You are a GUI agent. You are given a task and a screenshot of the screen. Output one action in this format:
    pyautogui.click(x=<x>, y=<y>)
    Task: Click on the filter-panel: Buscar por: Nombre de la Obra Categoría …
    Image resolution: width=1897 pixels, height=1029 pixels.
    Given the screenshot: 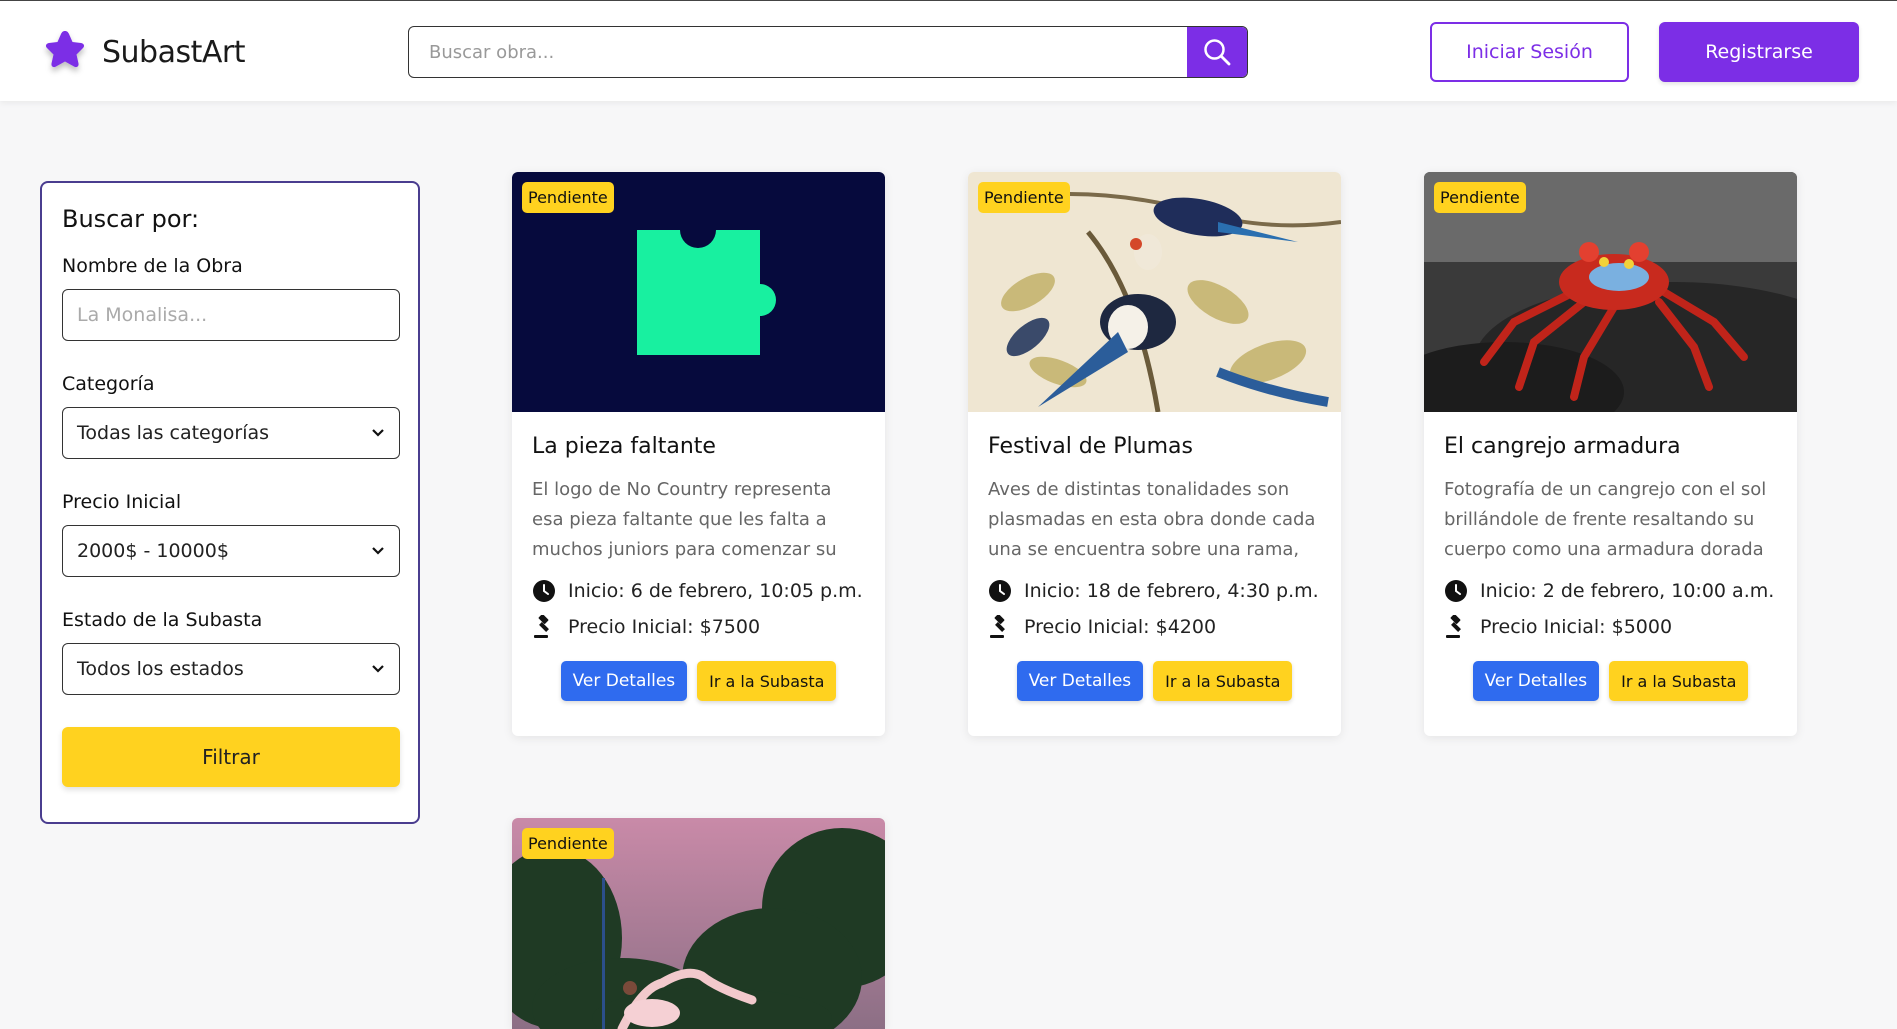 What is the action you would take?
    pyautogui.click(x=230, y=502)
    